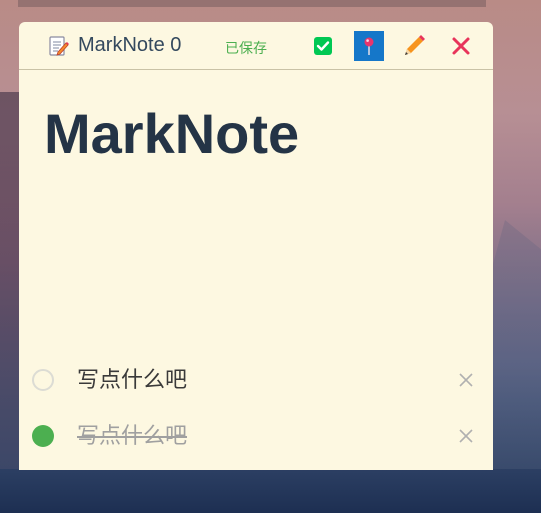 The width and height of the screenshot is (541, 513). What do you see at coordinates (323, 46) in the screenshot?
I see `complete-button` at bounding box center [323, 46].